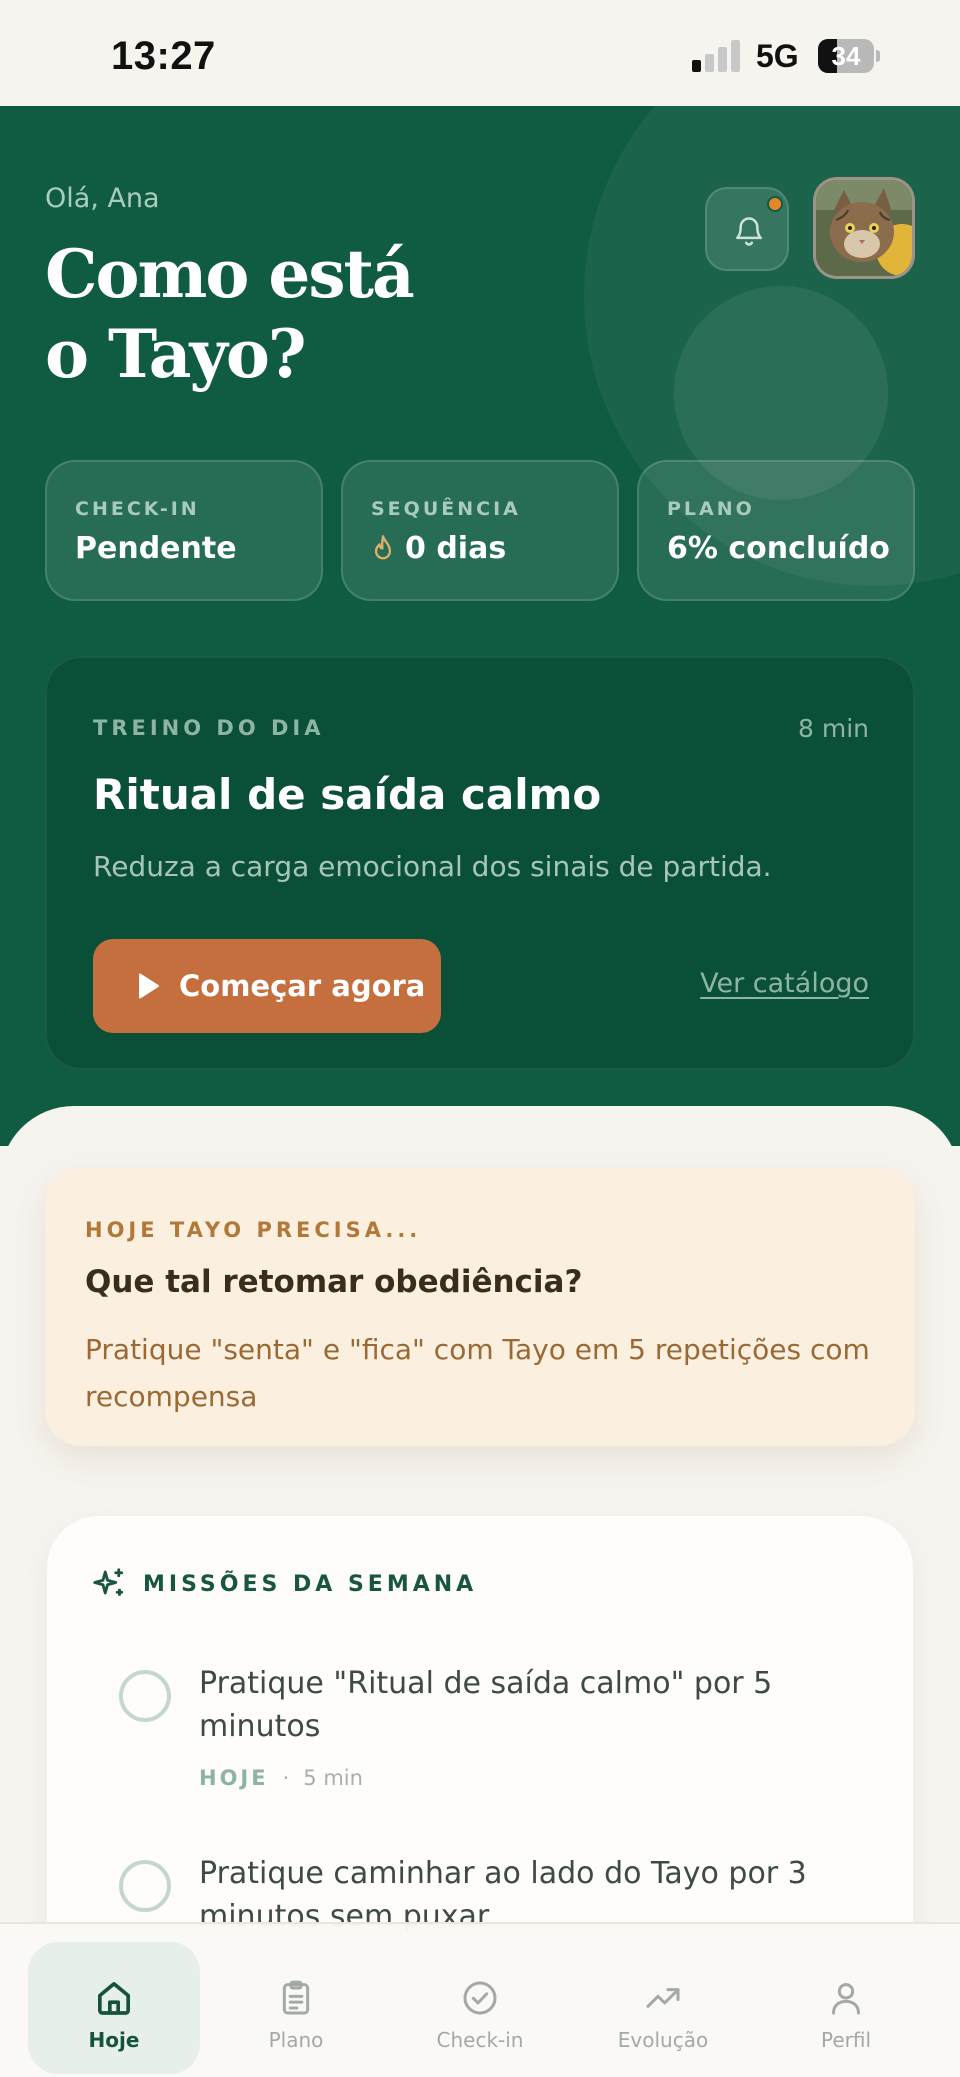  I want to click on headline-line-2: o Tayo?, so click(176, 354).